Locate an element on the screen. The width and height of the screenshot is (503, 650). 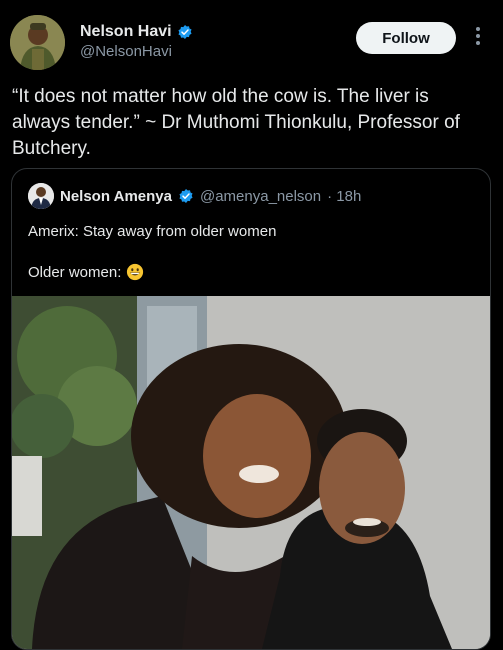
quoted-tweet-text-line2-row: Older women: is located at coordinates (86, 272).